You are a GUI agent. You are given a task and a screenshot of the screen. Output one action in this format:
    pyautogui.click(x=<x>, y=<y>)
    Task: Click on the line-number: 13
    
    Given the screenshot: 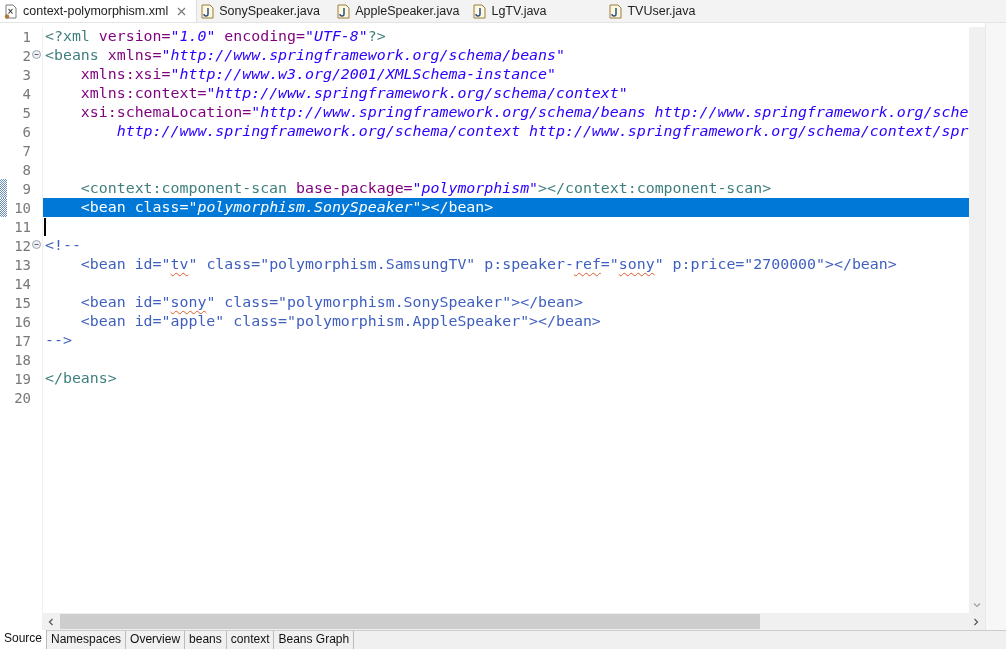 What is the action you would take?
    pyautogui.click(x=22, y=264)
    